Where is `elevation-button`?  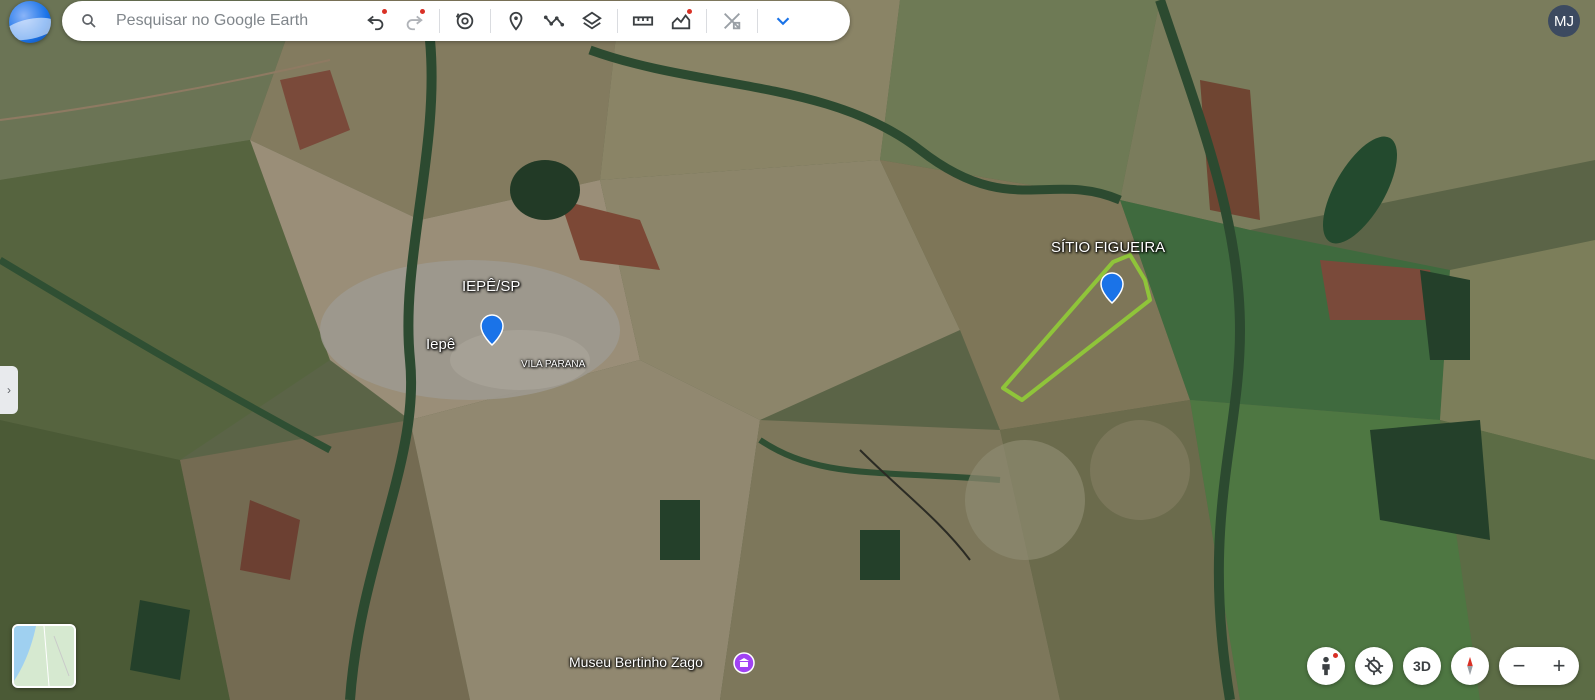 elevation-button is located at coordinates (681, 21).